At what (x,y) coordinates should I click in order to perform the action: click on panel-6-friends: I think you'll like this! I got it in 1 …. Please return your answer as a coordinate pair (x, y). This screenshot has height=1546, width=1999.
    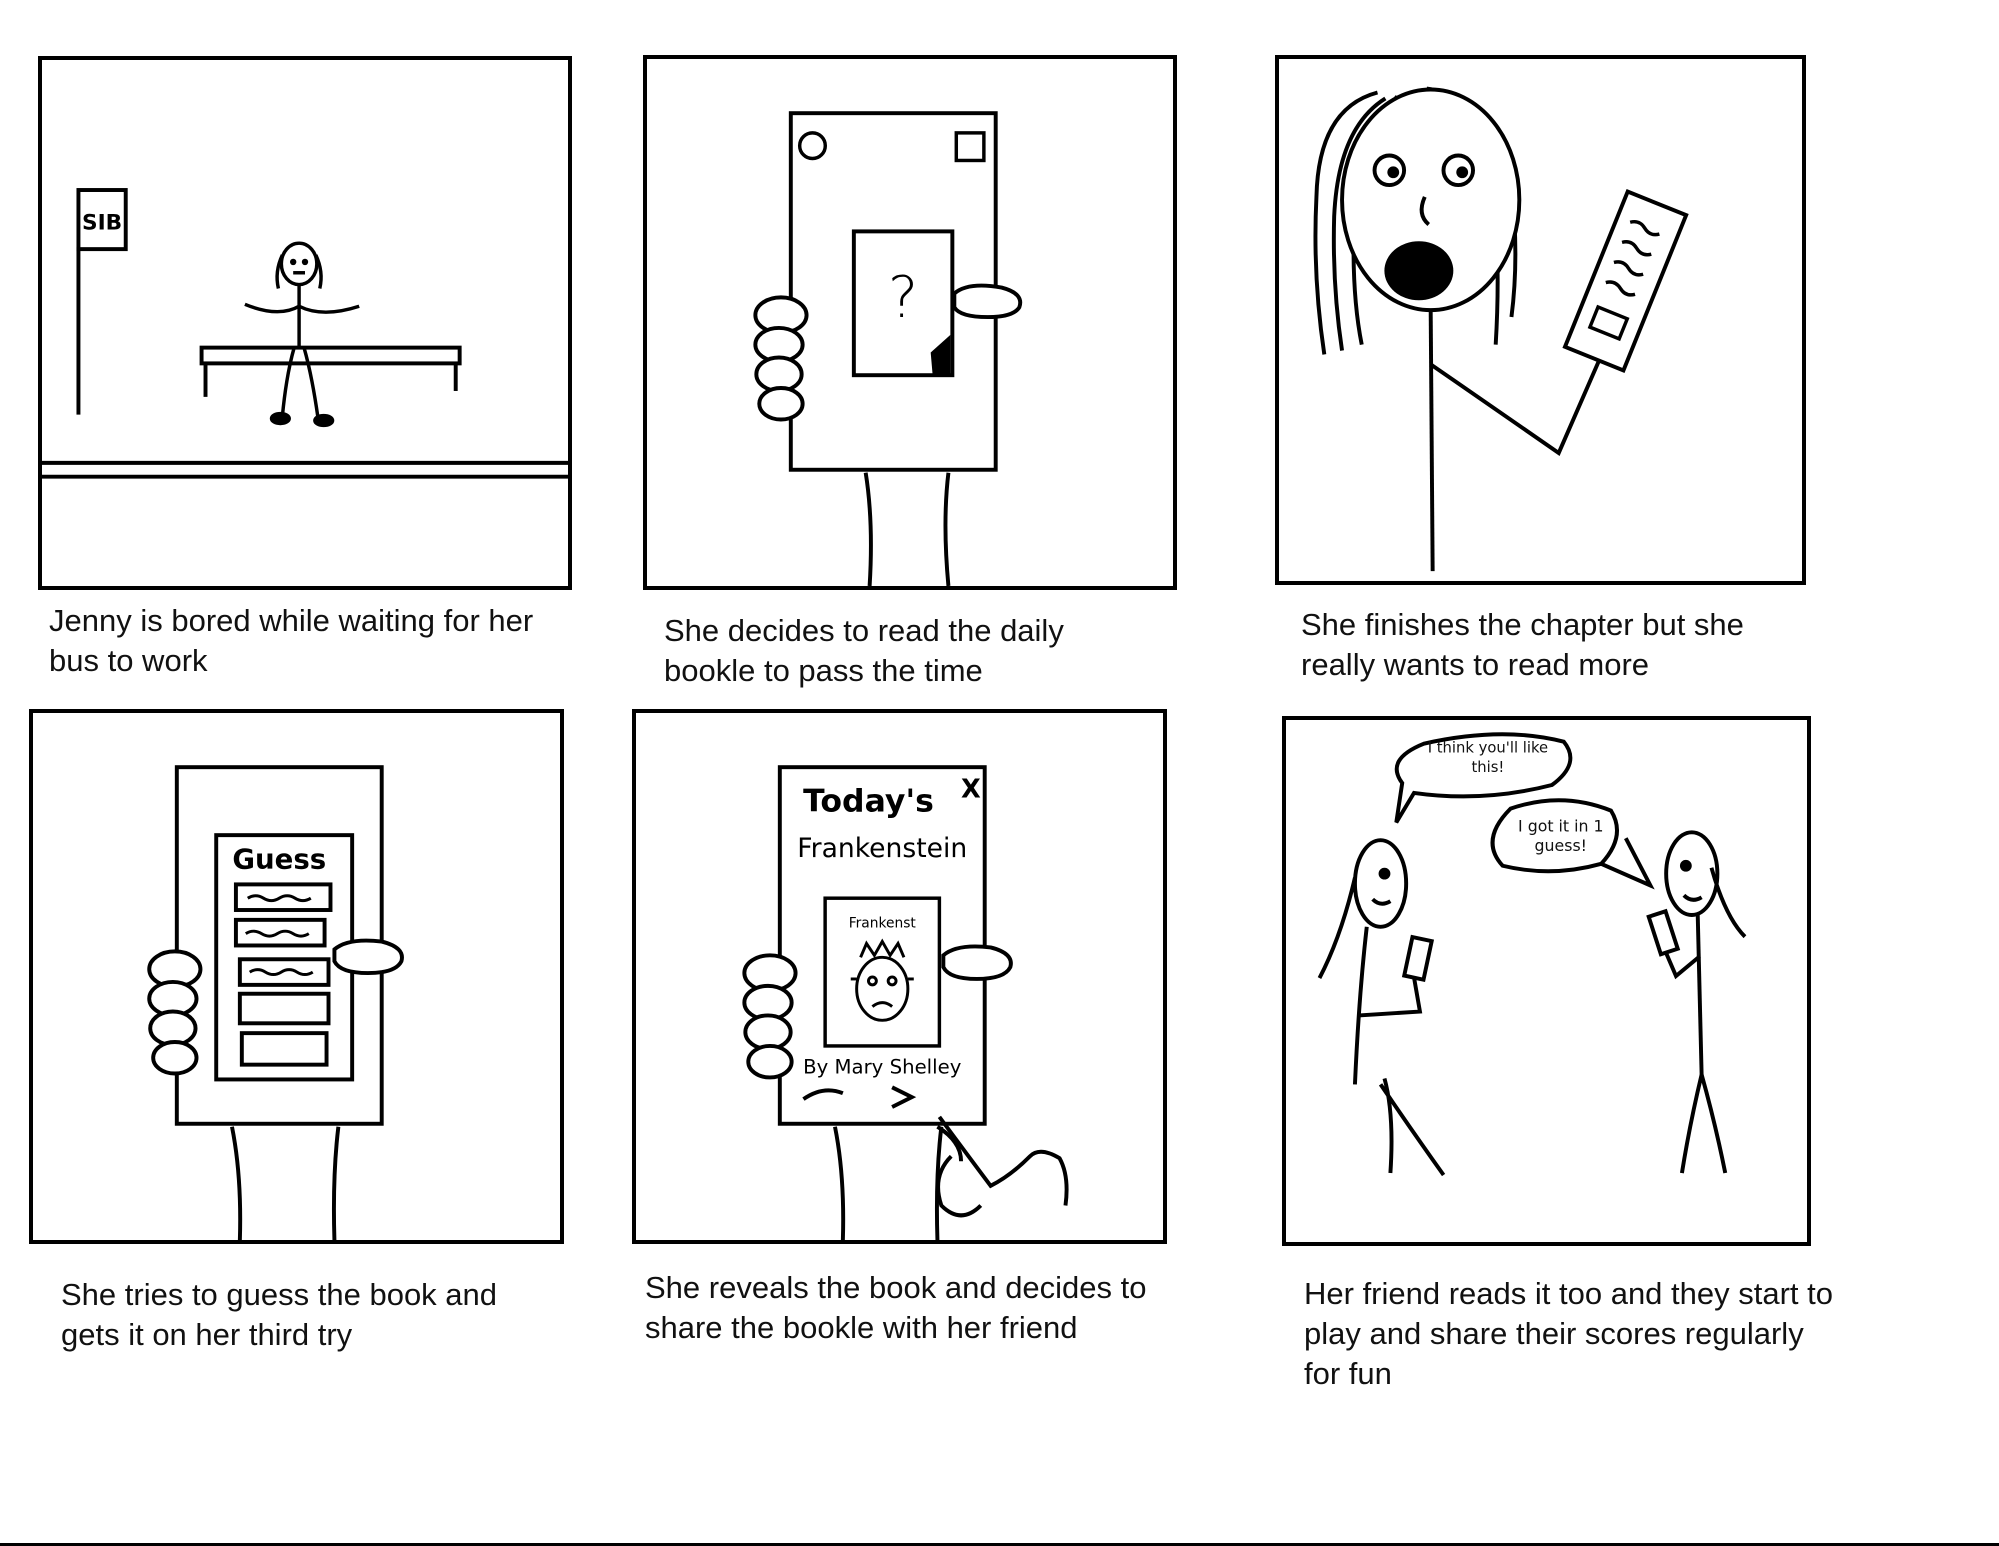
    Looking at the image, I should click on (1546, 981).